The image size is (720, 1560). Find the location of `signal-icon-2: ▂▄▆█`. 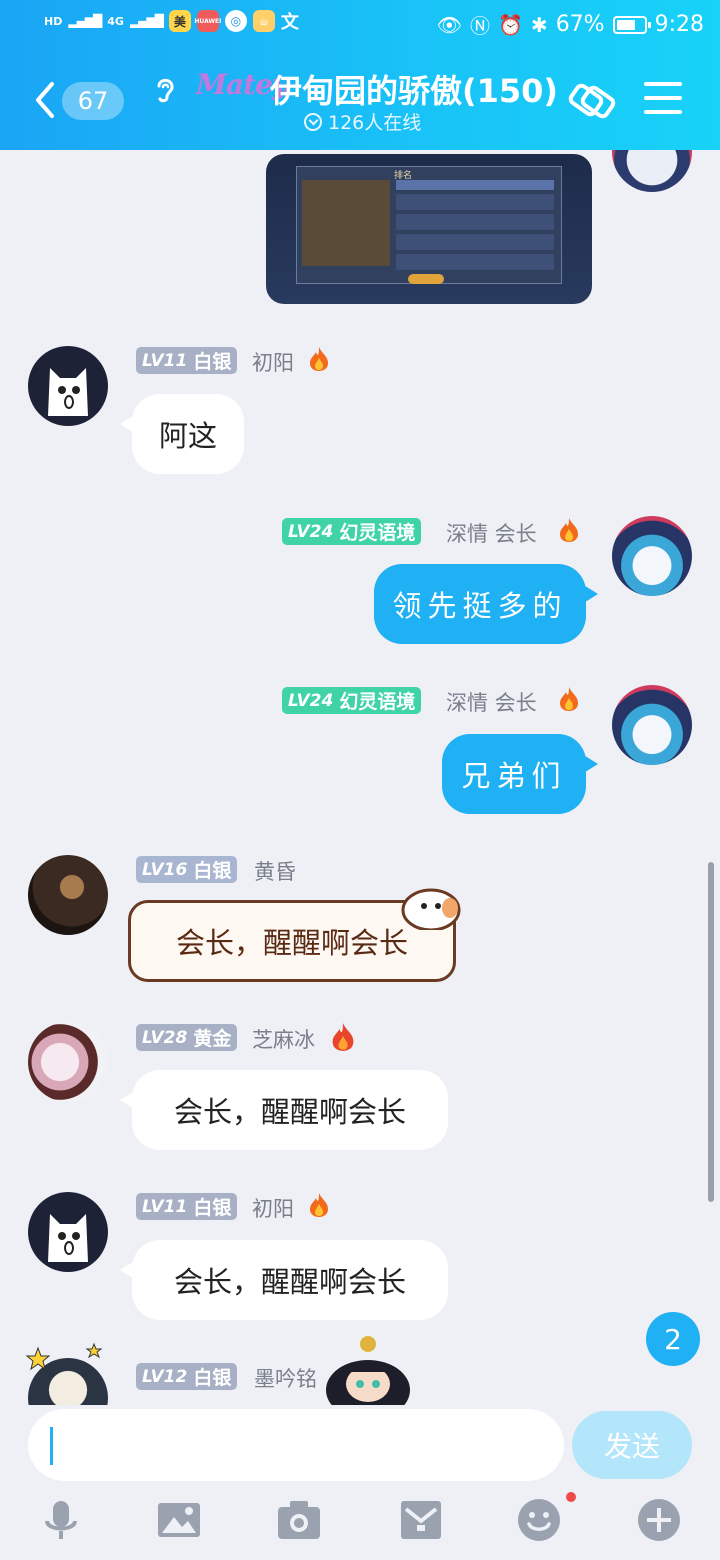

signal-icon-2: ▂▄▆█ is located at coordinates (146, 21).